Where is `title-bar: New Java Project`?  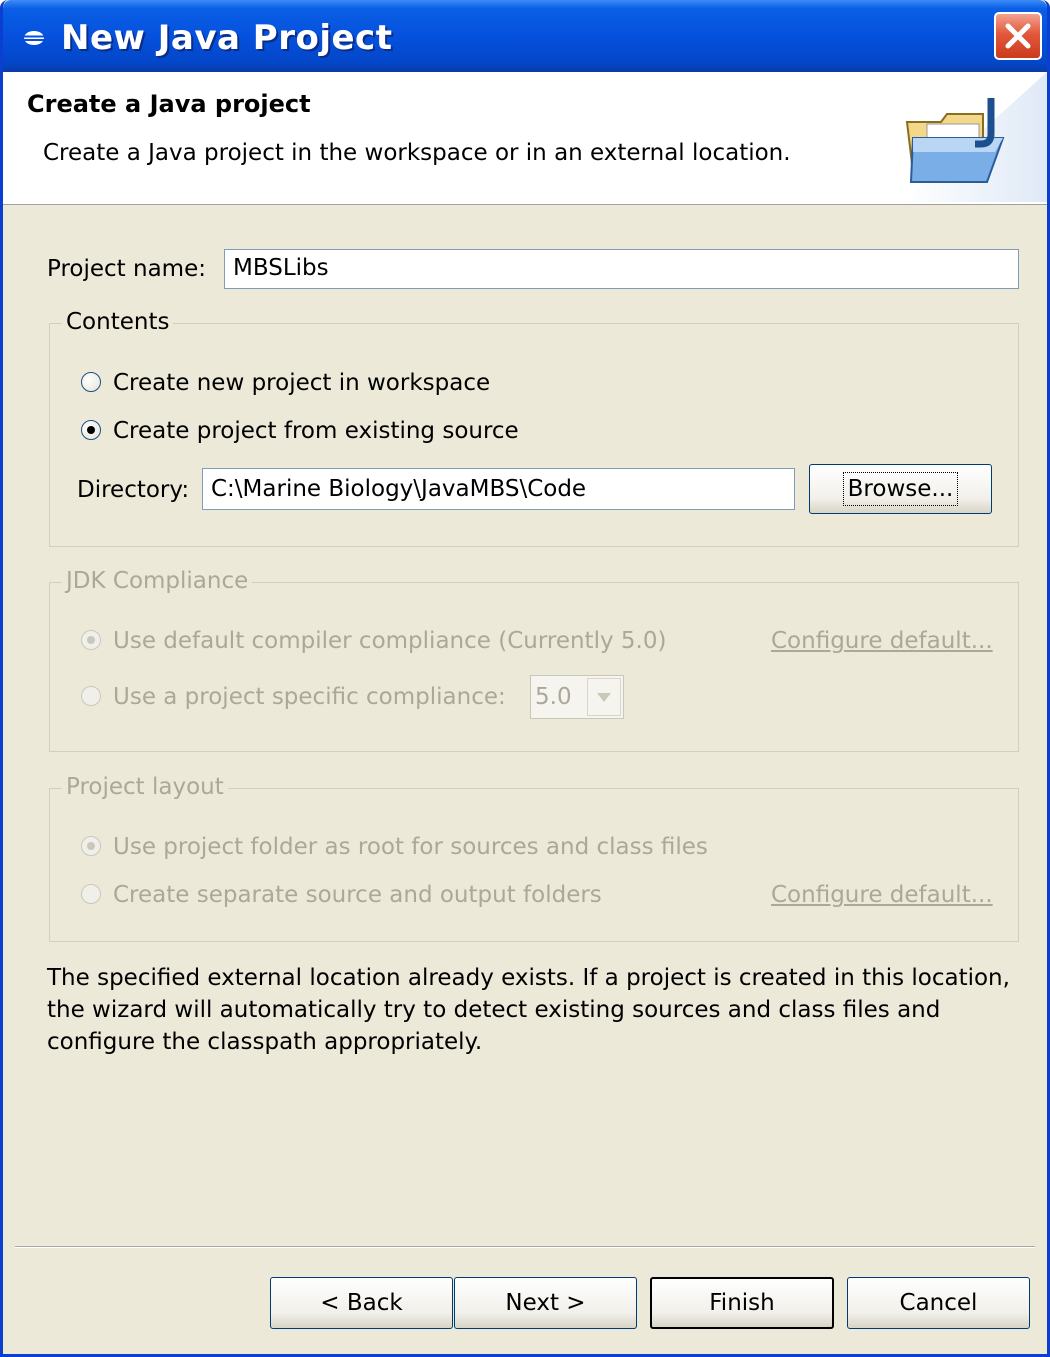 title-bar: New Java Project is located at coordinates (525, 36).